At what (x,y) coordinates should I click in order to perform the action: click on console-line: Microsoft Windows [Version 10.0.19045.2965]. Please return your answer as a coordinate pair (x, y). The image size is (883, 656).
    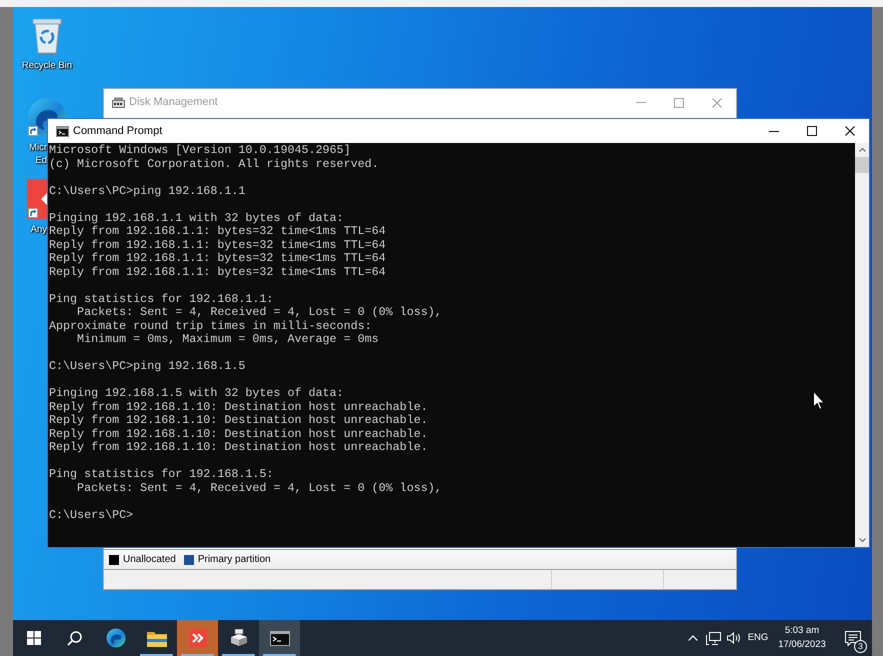
    Looking at the image, I should click on (200, 151).